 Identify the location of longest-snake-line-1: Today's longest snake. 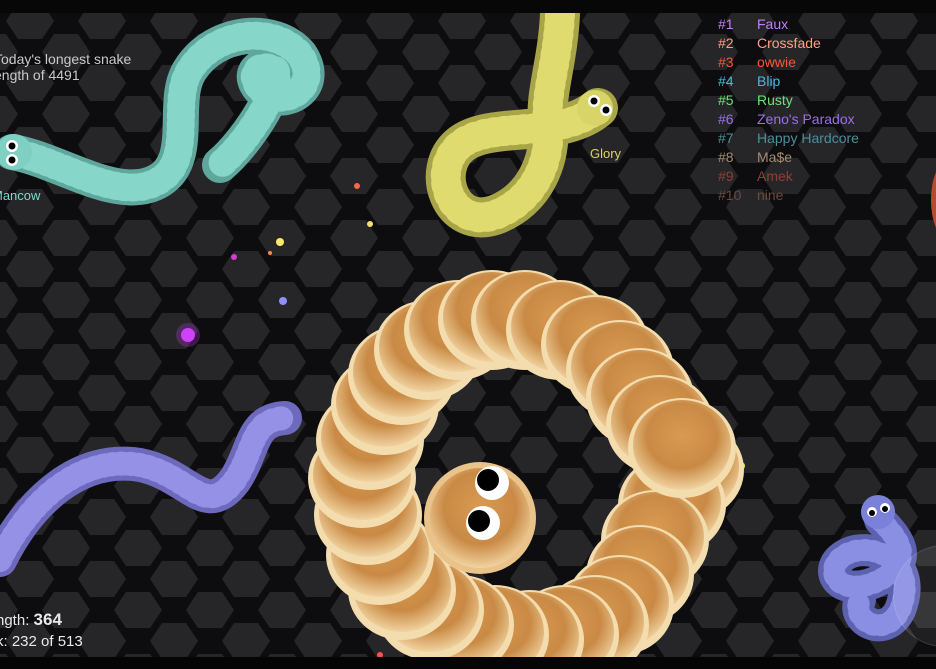
(66, 59).